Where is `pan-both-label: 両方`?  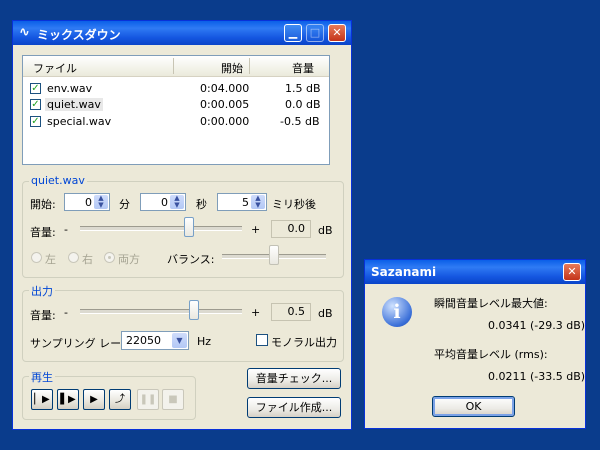 pan-both-label: 両方 is located at coordinates (129, 259).